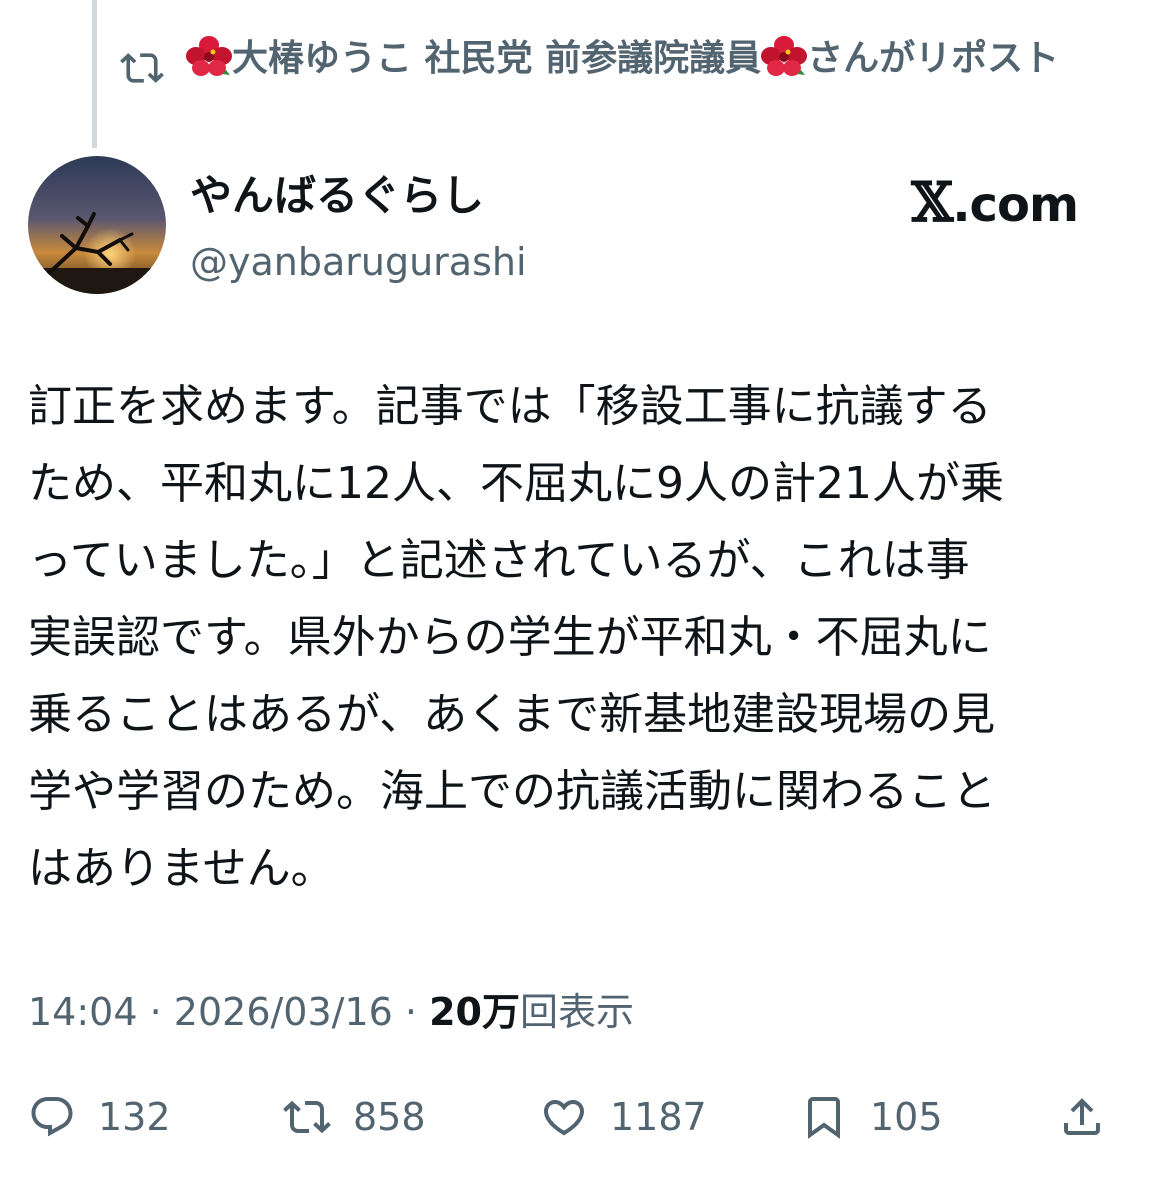  Describe the element at coordinates (573, 229) in the screenshot. I see `tweet-header: やんばるぐらし @yanbarugurashi 𝕏.com` at that location.